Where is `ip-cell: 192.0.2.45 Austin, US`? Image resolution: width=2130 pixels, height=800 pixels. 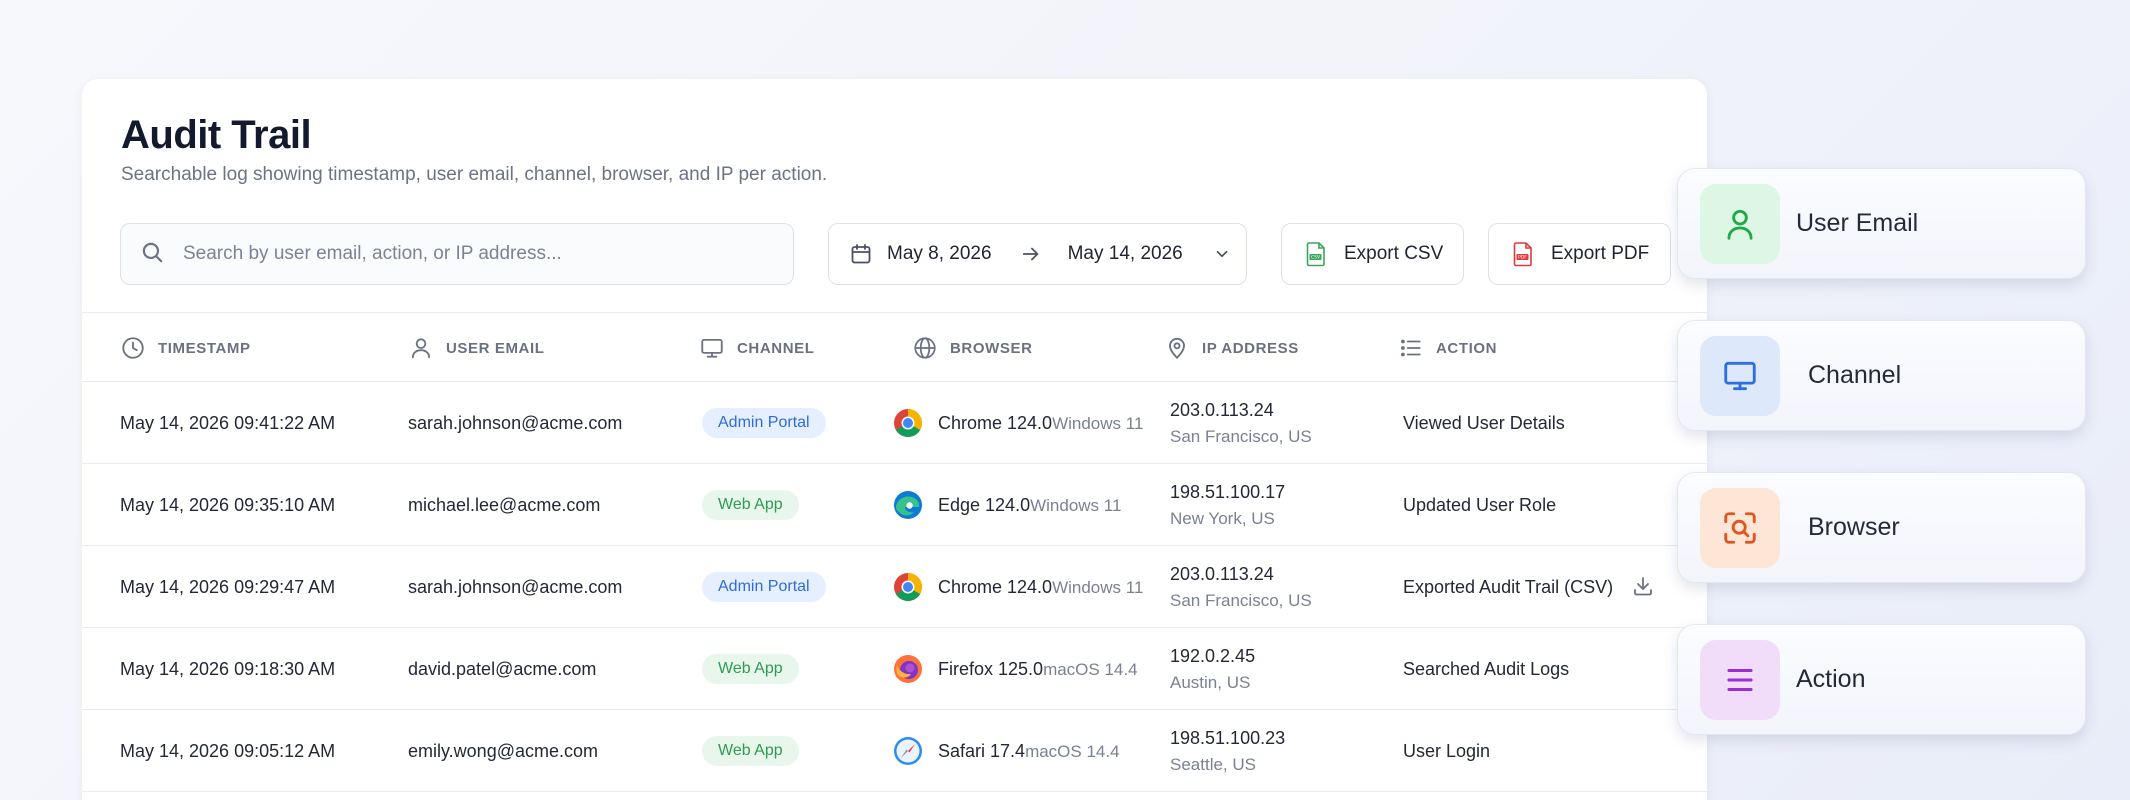 ip-cell: 192.0.2.45 Austin, US is located at coordinates (1212, 669).